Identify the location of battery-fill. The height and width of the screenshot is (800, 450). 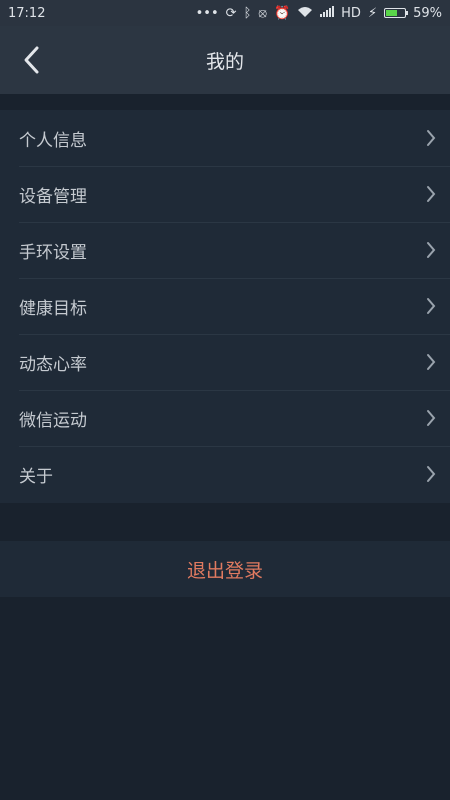
(392, 13).